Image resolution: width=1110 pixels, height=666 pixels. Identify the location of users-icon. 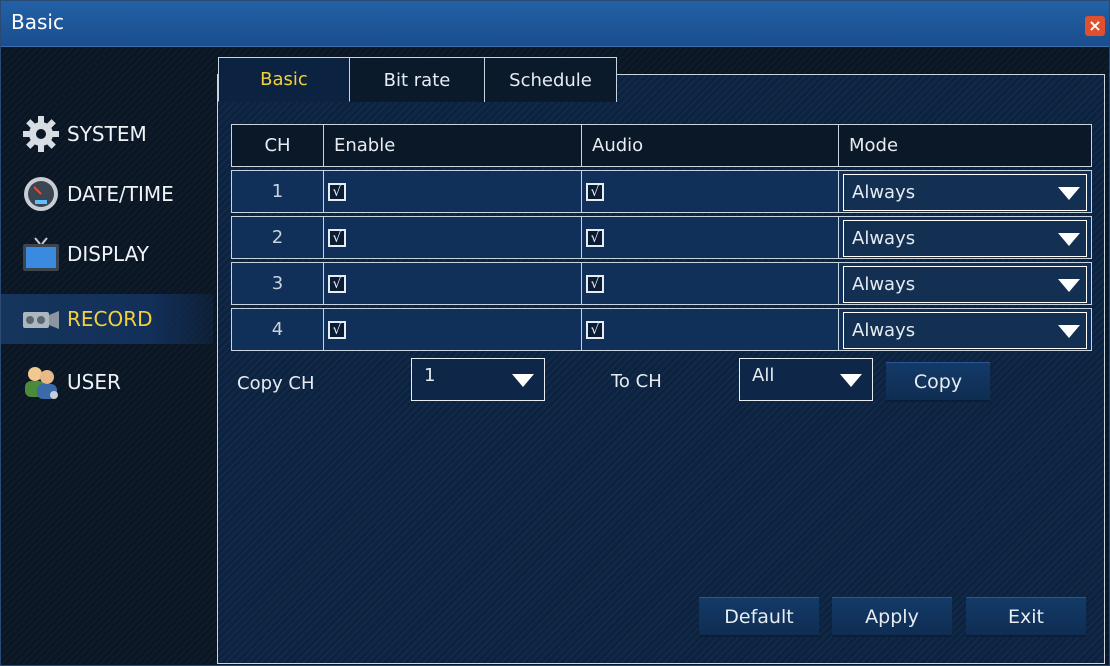
(41, 382).